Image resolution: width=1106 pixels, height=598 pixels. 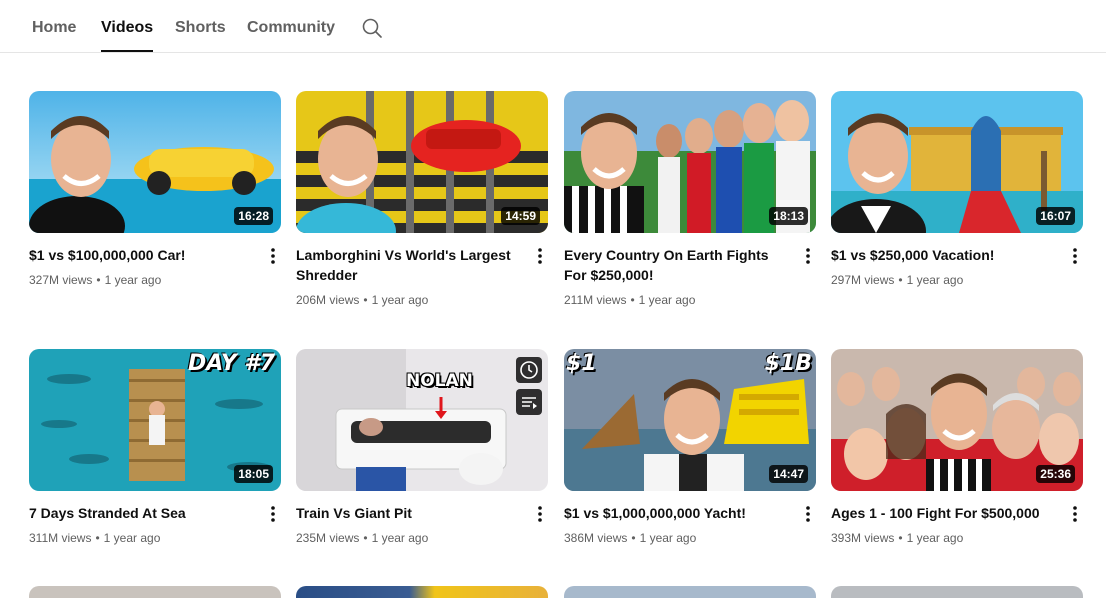 What do you see at coordinates (231, 363) in the screenshot?
I see `thumbnail-caption: DAY #7` at bounding box center [231, 363].